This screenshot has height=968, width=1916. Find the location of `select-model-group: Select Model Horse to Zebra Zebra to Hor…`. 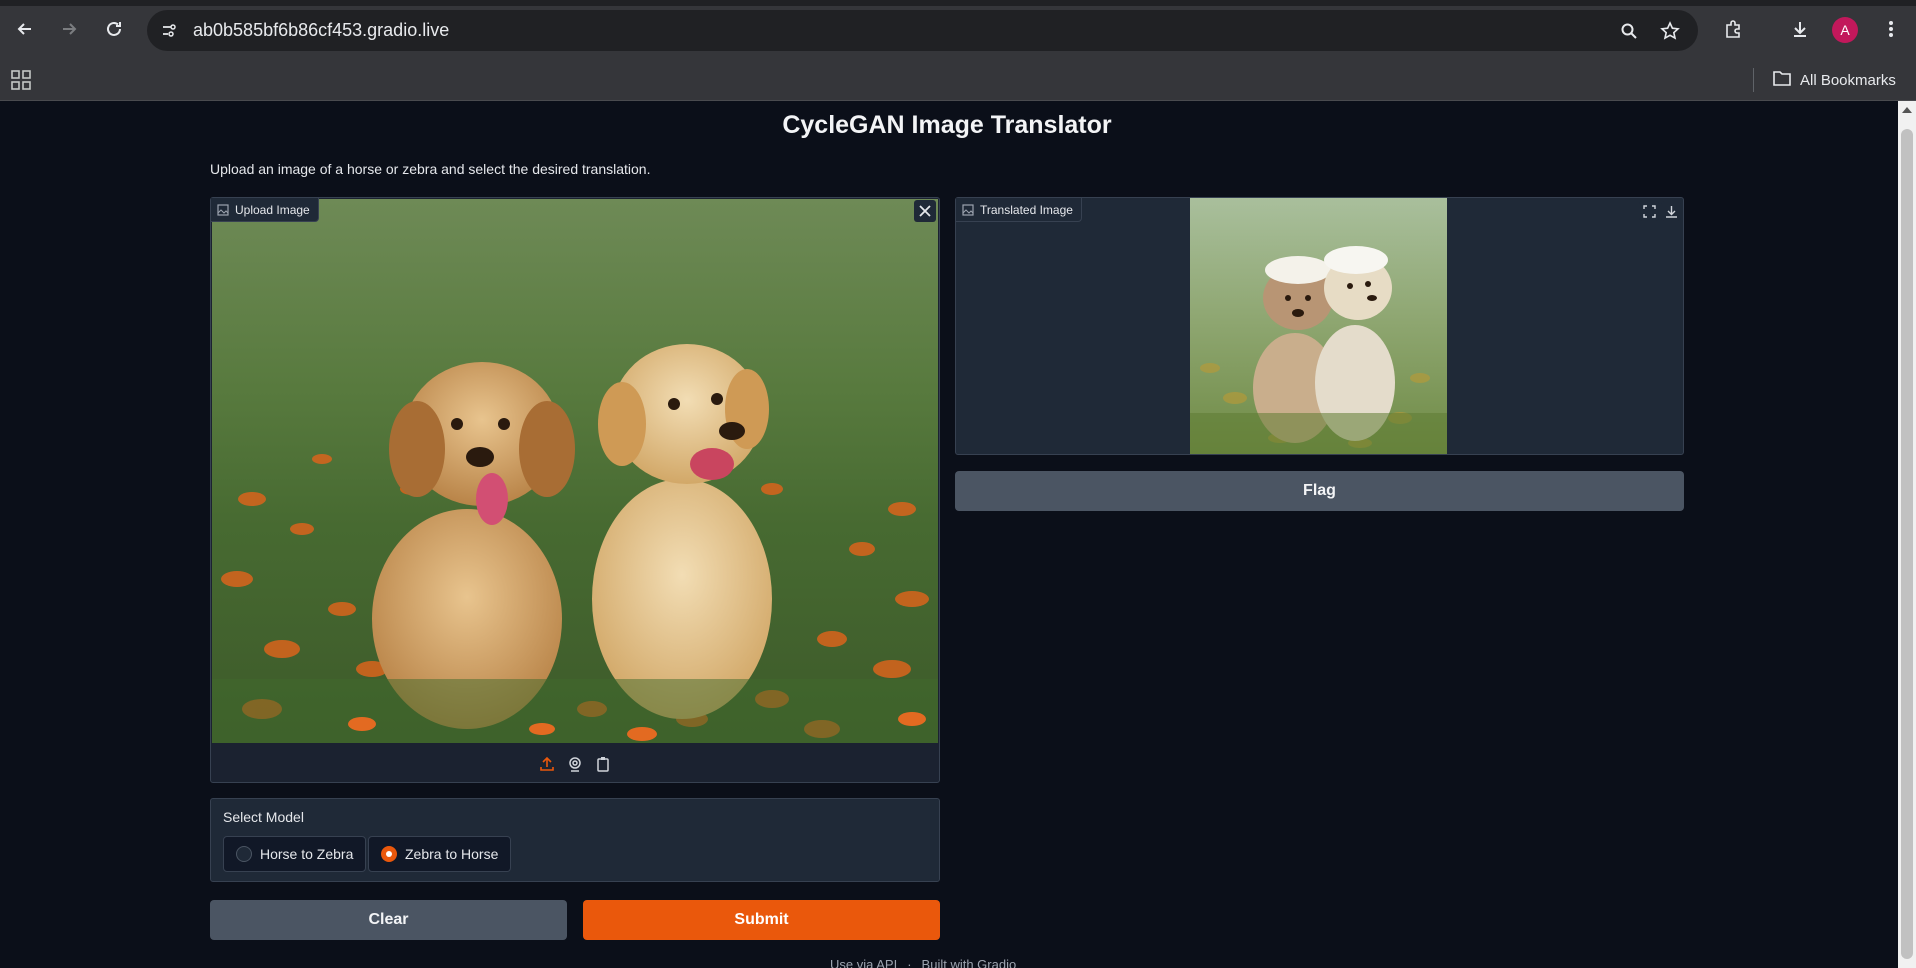

select-model-group: Select Model Horse to Zebra Zebra to Hor… is located at coordinates (575, 840).